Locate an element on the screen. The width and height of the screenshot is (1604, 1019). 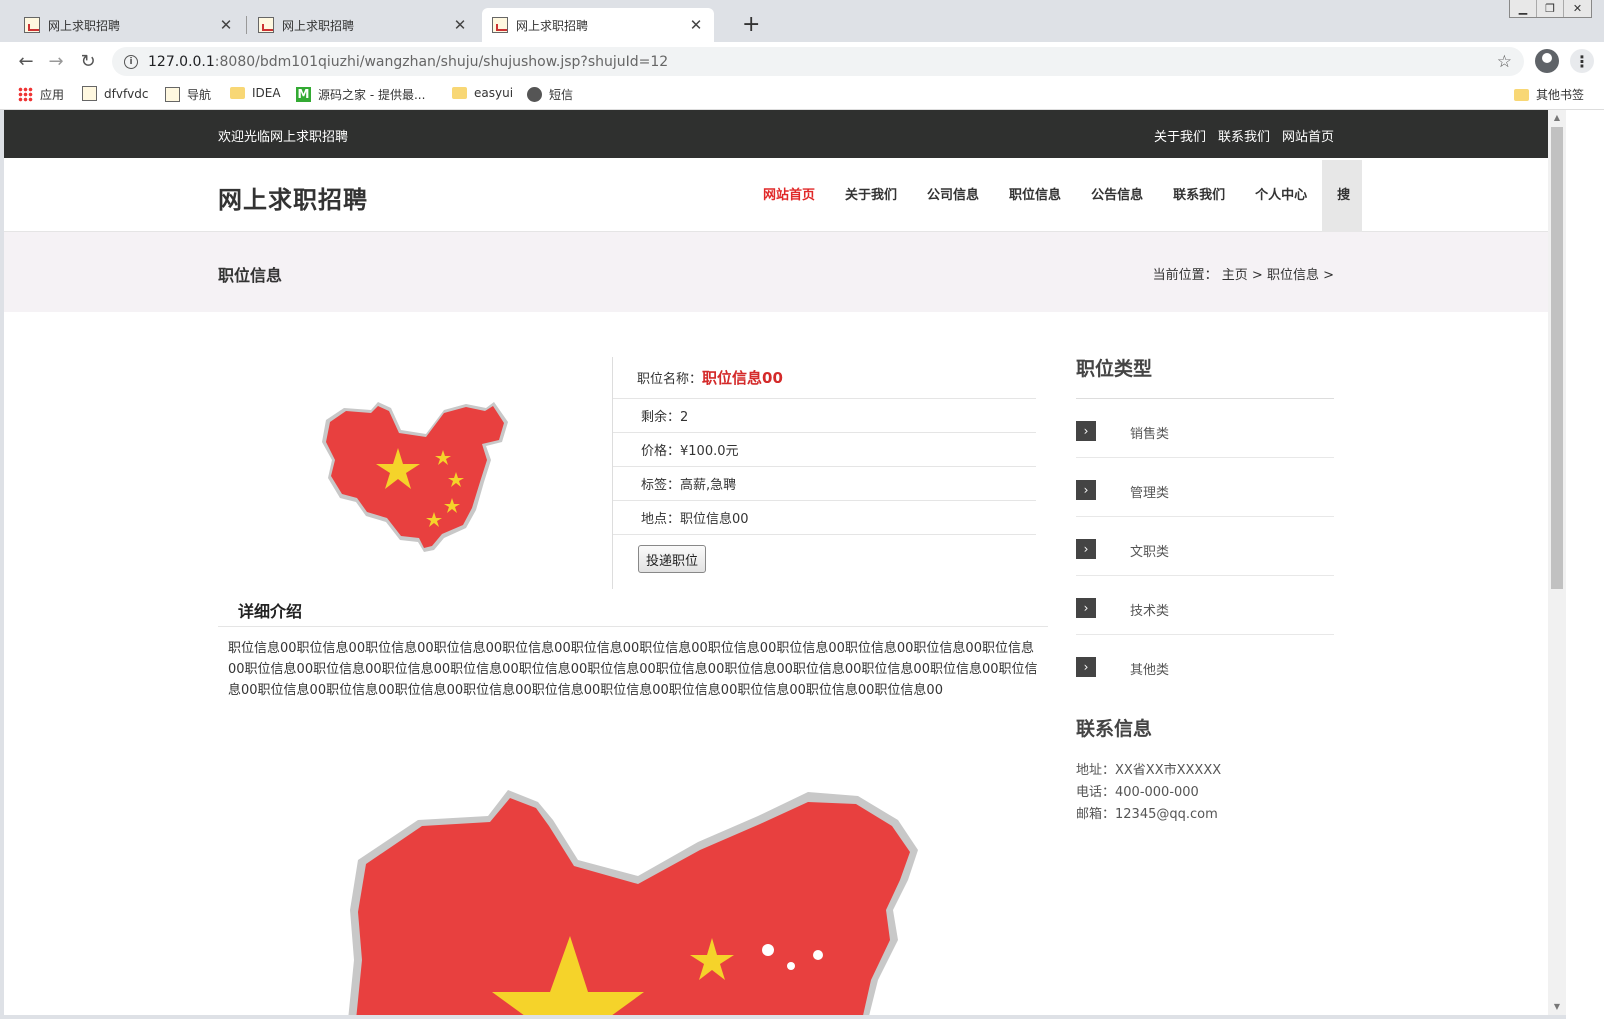
intro-title: 详细介绍 is located at coordinates (270, 611).